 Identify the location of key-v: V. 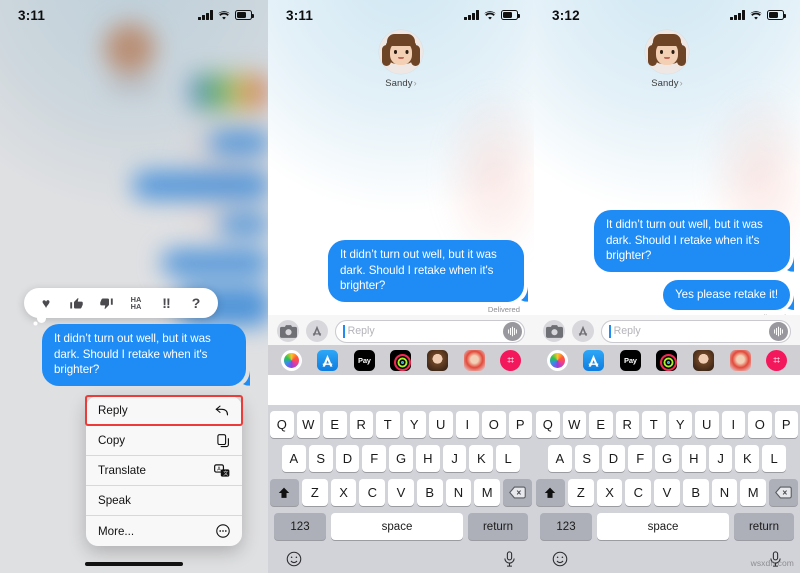
(401, 492).